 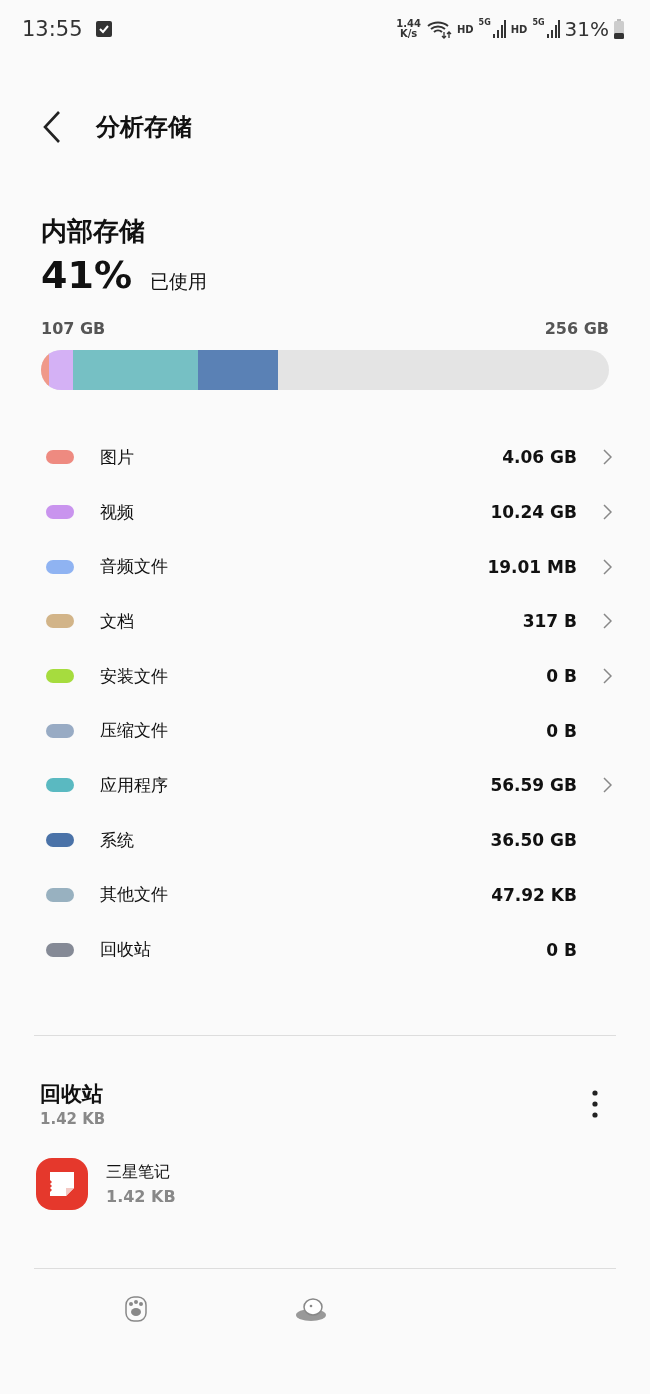 I want to click on used-label: 已使用, so click(x=178, y=281).